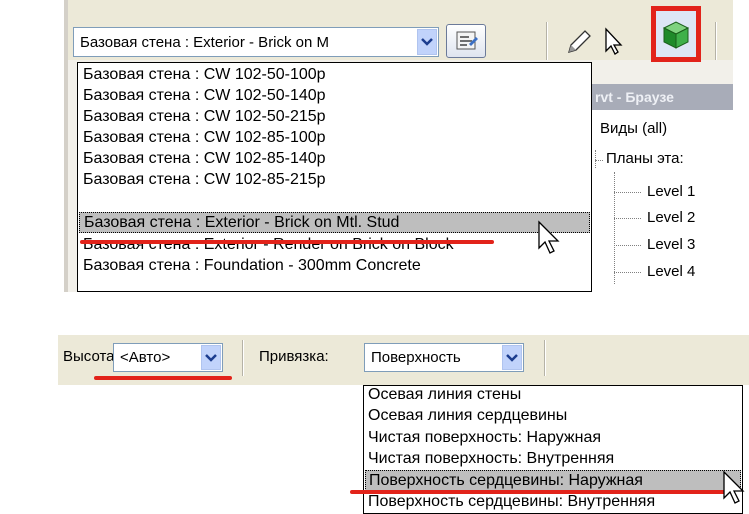  Describe the element at coordinates (204, 159) in the screenshot. I see `type-option: Базовая стена : CW 102-85-140p` at that location.